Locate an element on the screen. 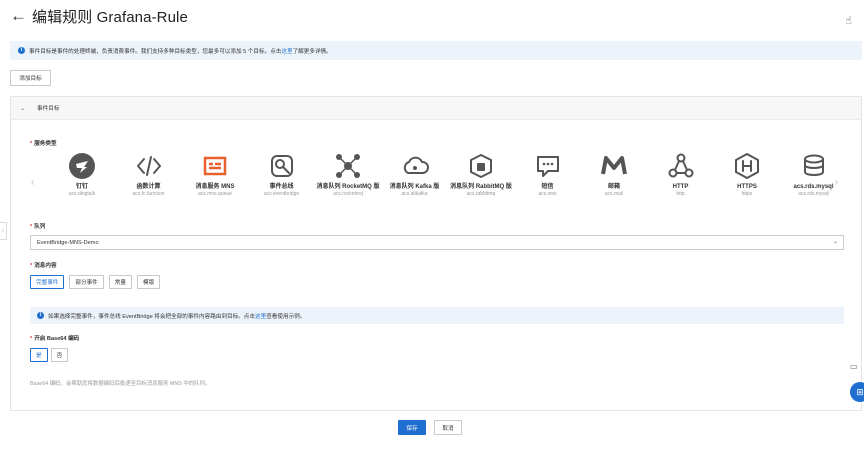  panel-title: 事件目标 is located at coordinates (48, 109).